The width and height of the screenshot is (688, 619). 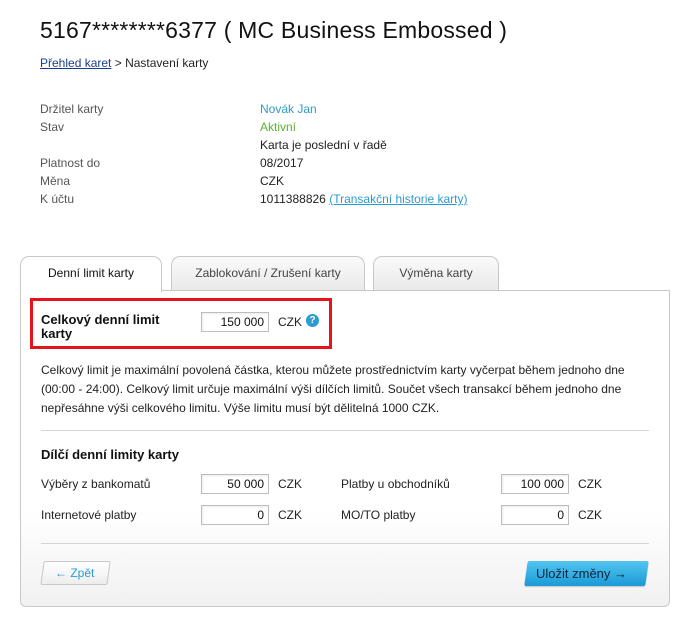 I want to click on merchant-limit-input, so click(x=535, y=484).